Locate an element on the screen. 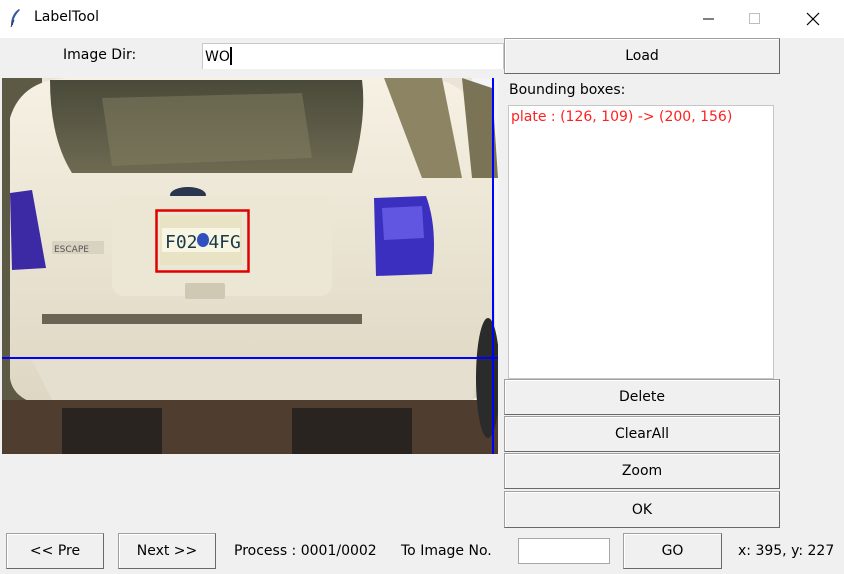 The image size is (844, 574). window-title: LabelTool is located at coordinates (66, 17).